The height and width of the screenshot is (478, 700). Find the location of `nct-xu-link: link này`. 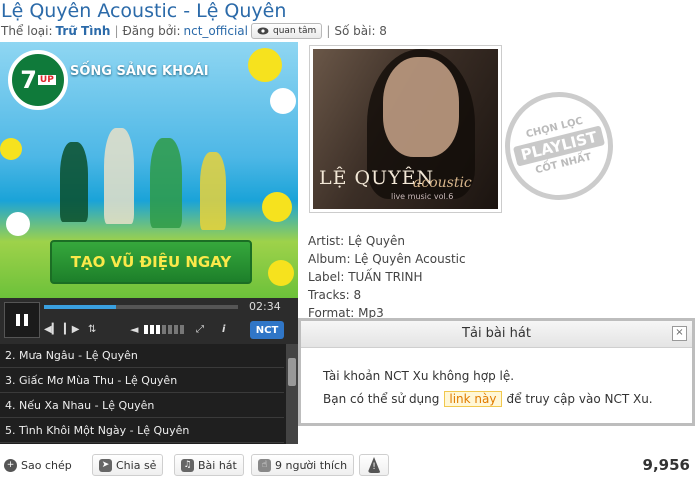

nct-xu-link: link này is located at coordinates (473, 399).